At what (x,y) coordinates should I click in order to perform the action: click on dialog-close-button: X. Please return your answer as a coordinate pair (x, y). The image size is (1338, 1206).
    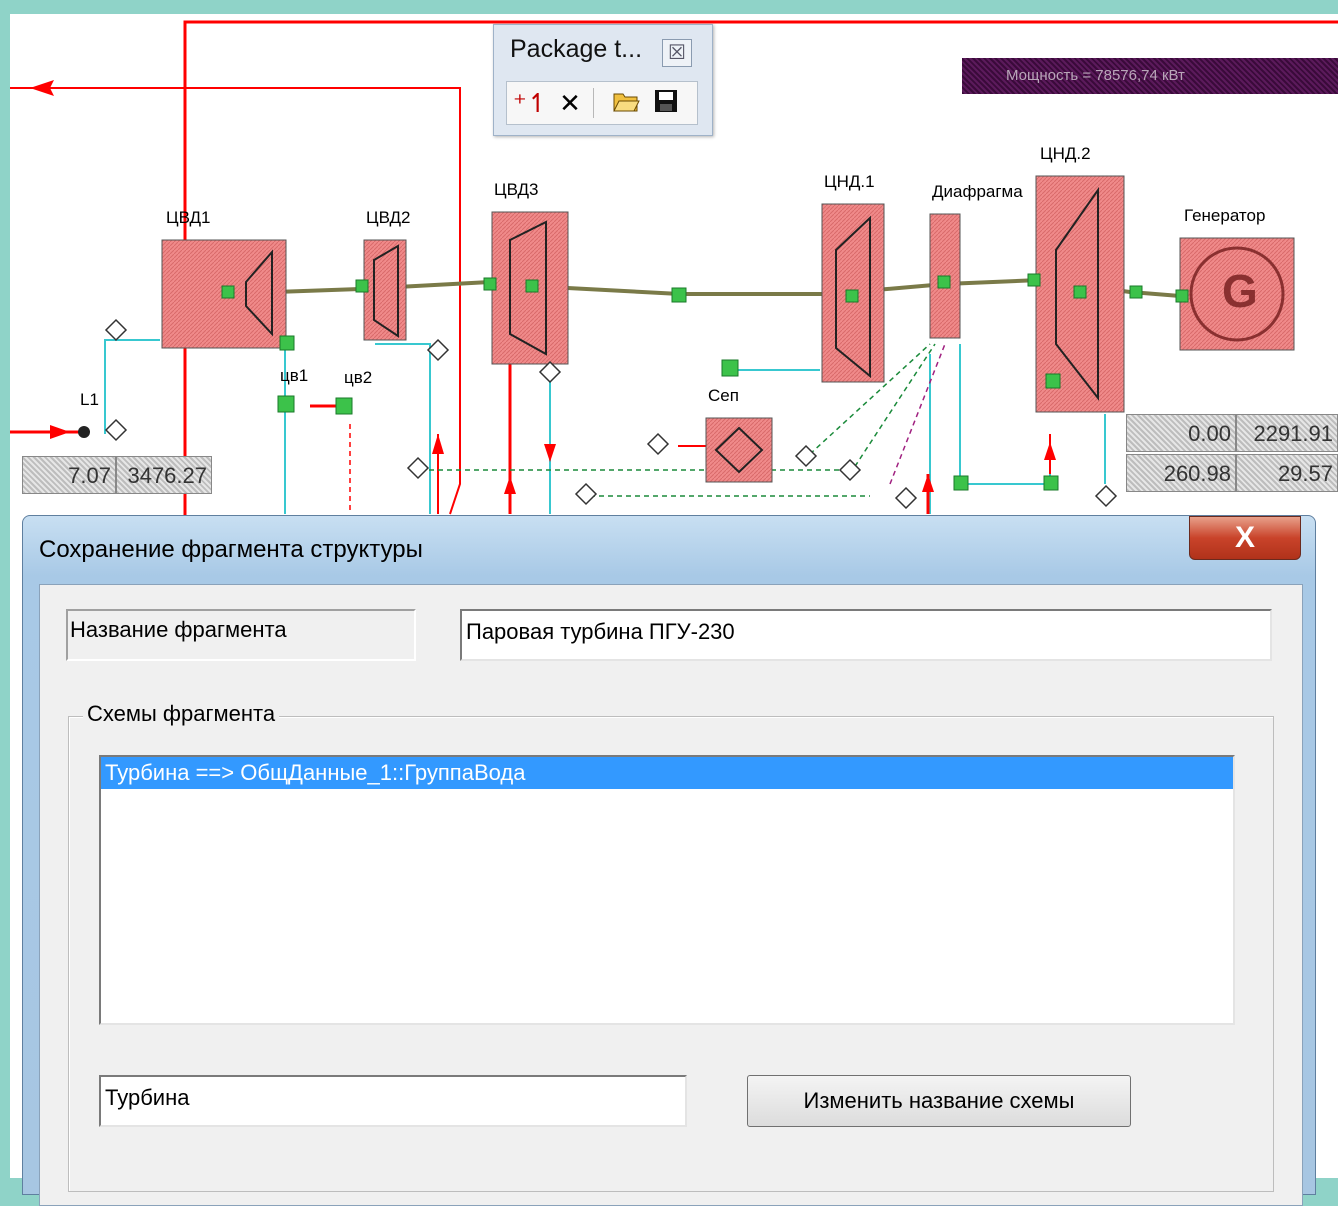
    Looking at the image, I should click on (1245, 538).